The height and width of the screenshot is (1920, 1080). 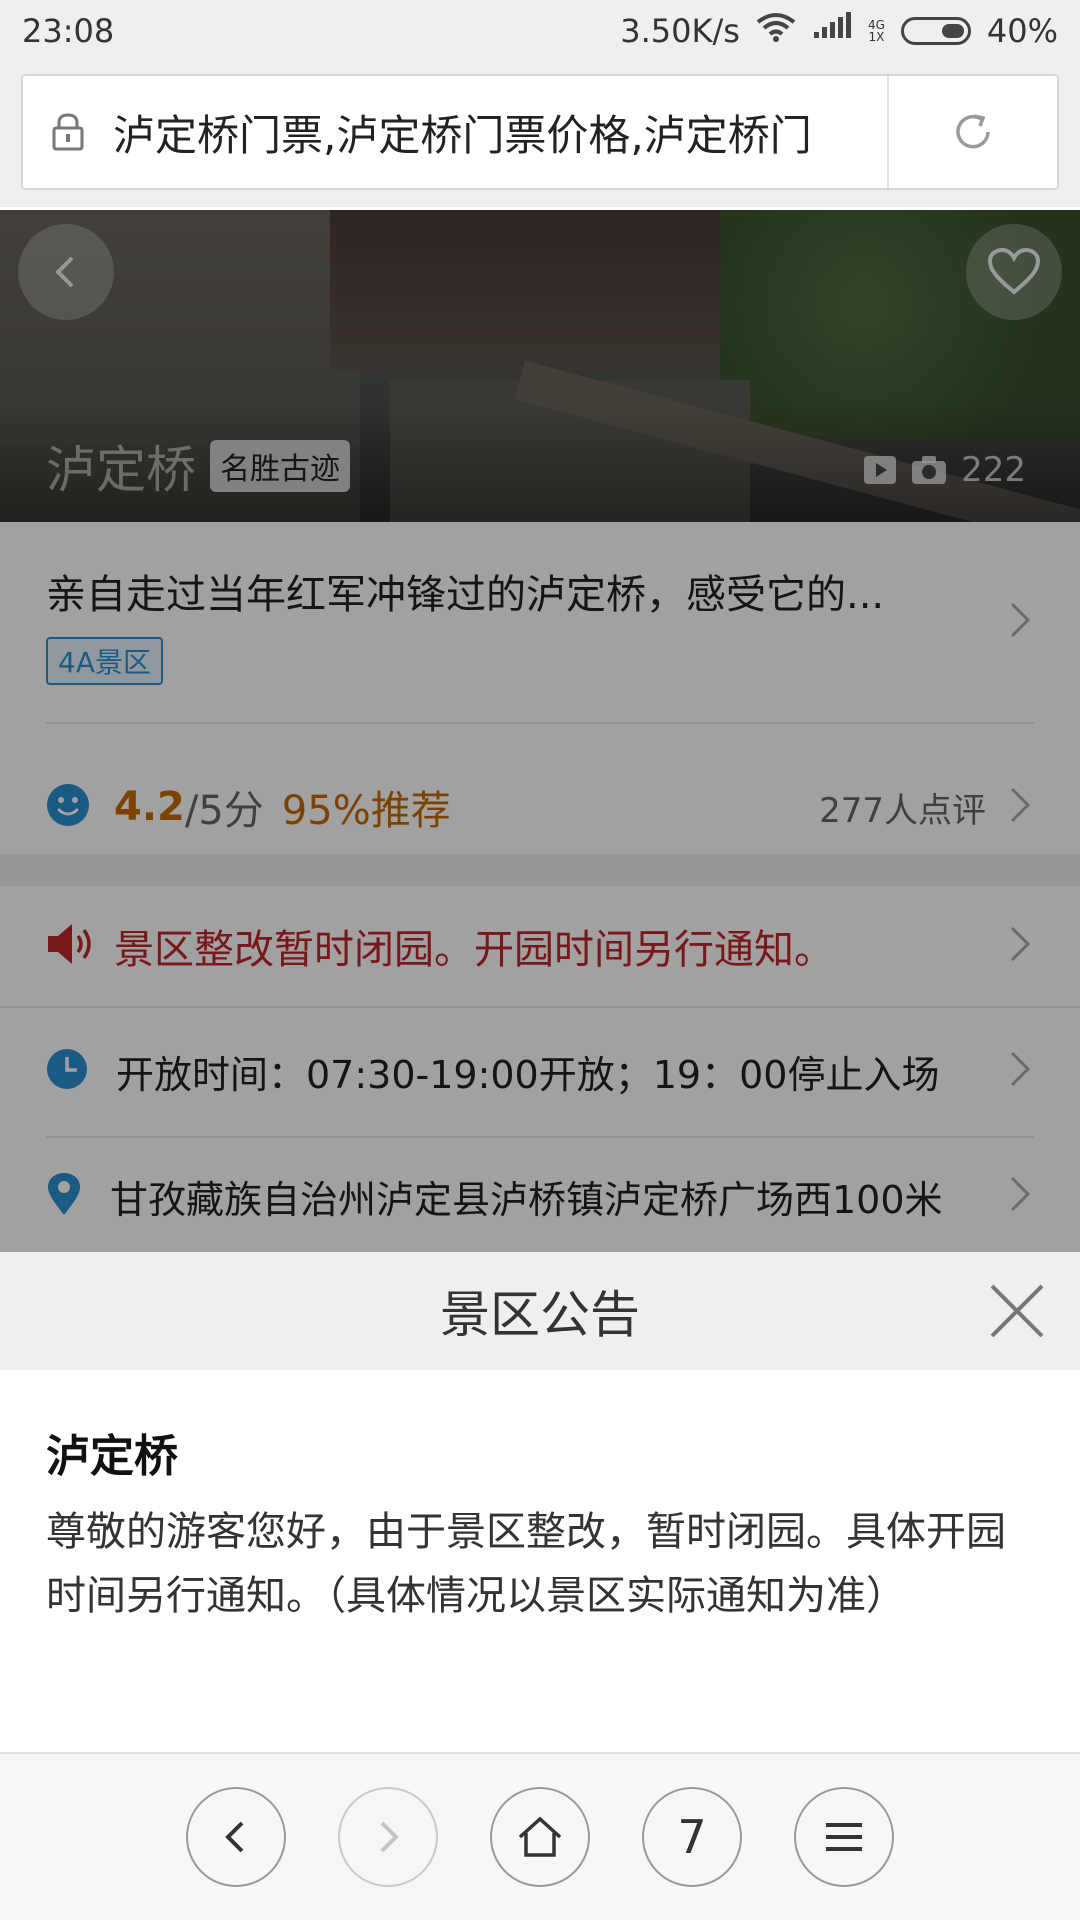 What do you see at coordinates (540, 1315) in the screenshot?
I see `sheet-title: 景区公告` at bounding box center [540, 1315].